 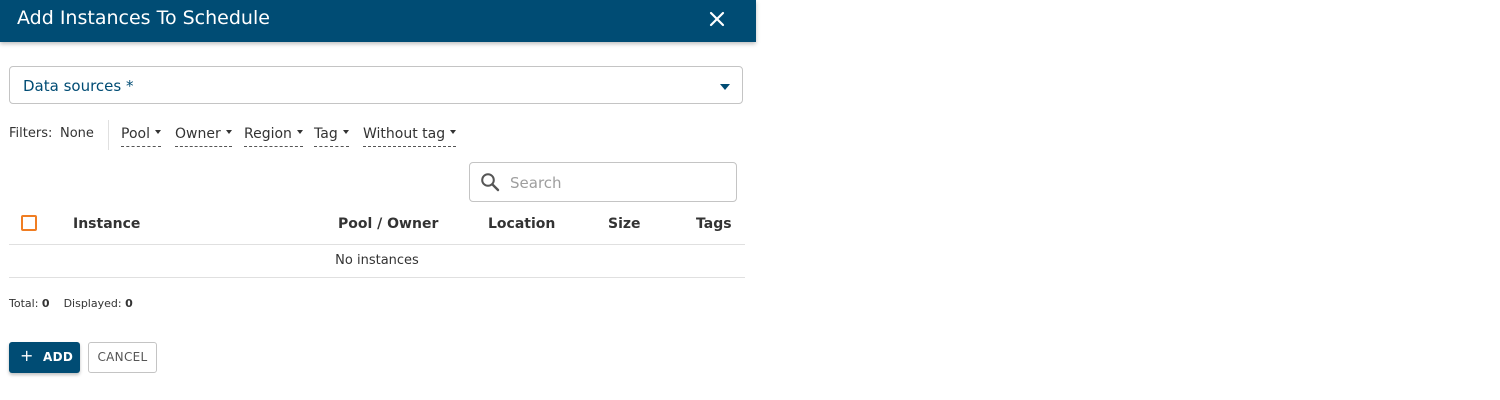 I want to click on table-header: Instance Pool / Owner Location Size Tags, so click(x=377, y=225).